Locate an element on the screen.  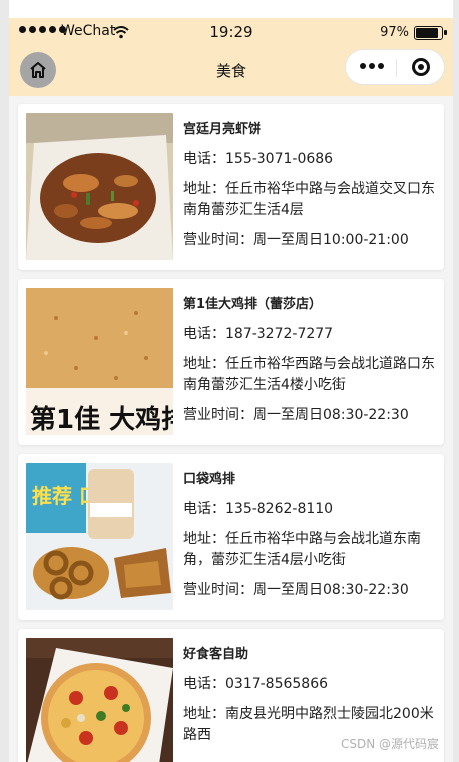
restaurant-address: 地址：任丘市裕华西路与会战北道路口东南角蕾莎汇生活4楼小吃街 is located at coordinates (309, 374).